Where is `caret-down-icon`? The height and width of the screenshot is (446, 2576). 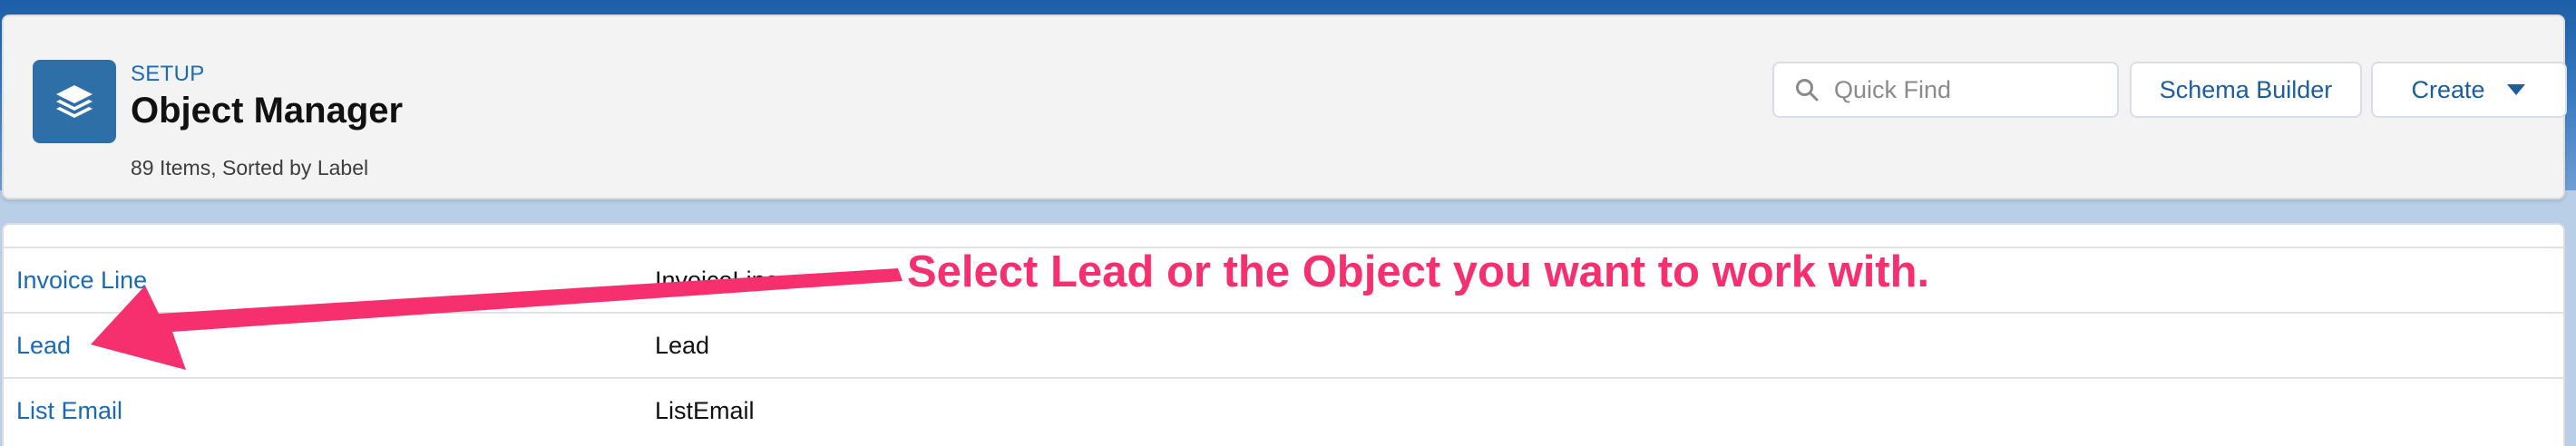
caret-down-icon is located at coordinates (2516, 90).